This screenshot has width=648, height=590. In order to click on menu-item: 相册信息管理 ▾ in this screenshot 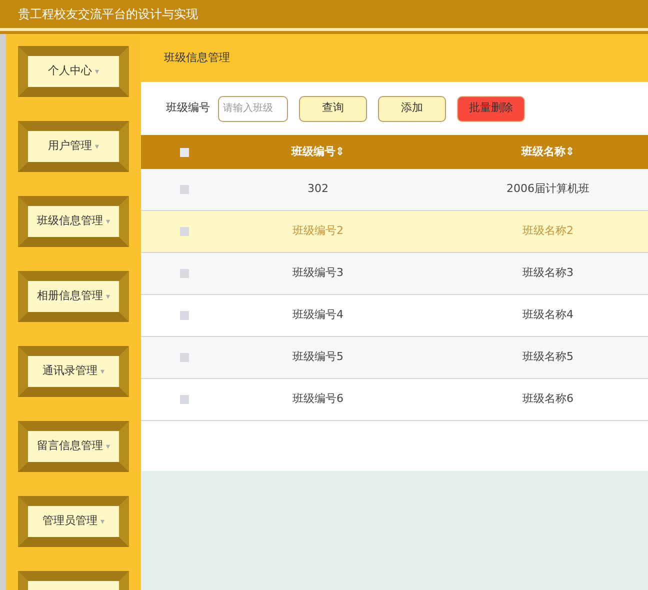, I will do `click(73, 296)`.